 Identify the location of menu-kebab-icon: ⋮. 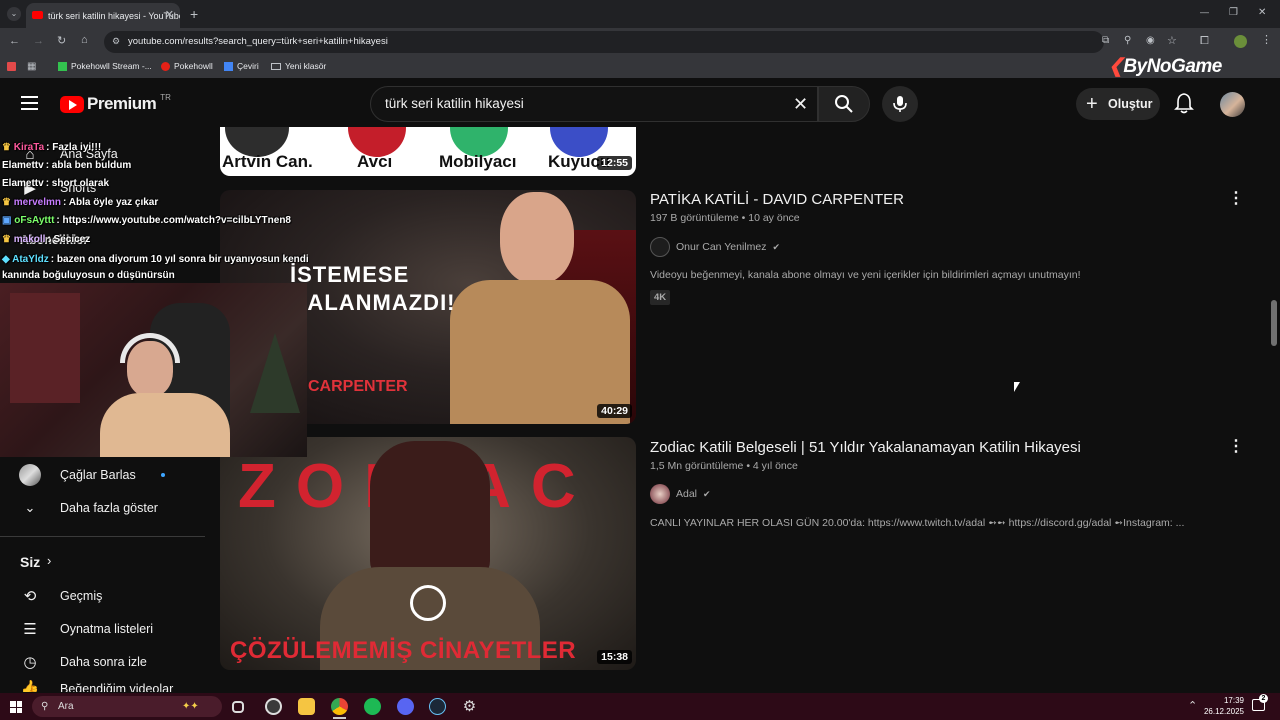
(1266, 40).